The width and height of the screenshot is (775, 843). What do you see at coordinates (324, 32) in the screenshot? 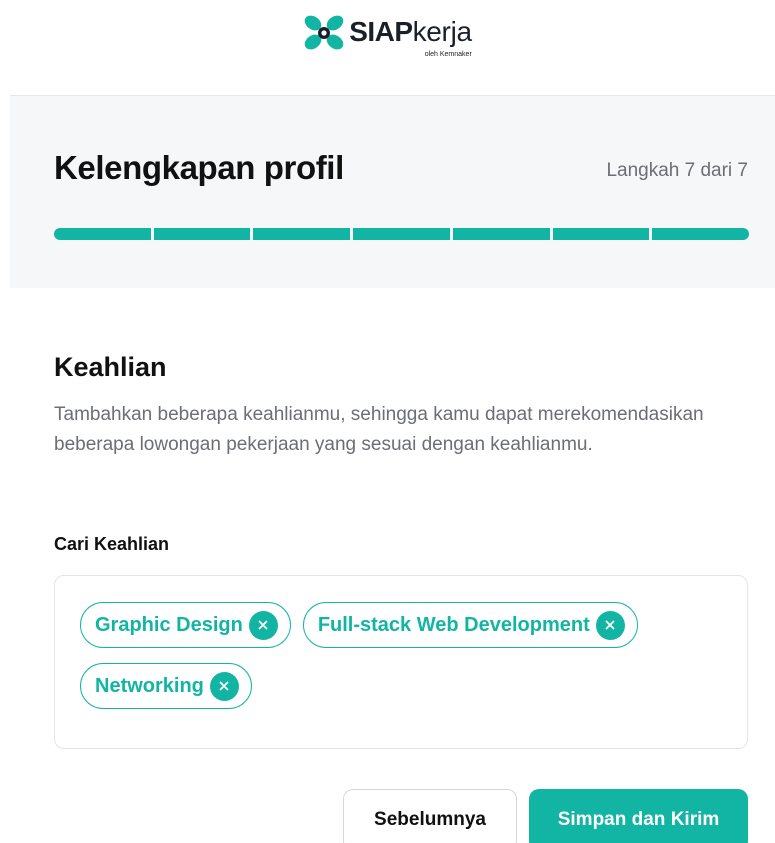
I see `siapkerja-logo-icon` at bounding box center [324, 32].